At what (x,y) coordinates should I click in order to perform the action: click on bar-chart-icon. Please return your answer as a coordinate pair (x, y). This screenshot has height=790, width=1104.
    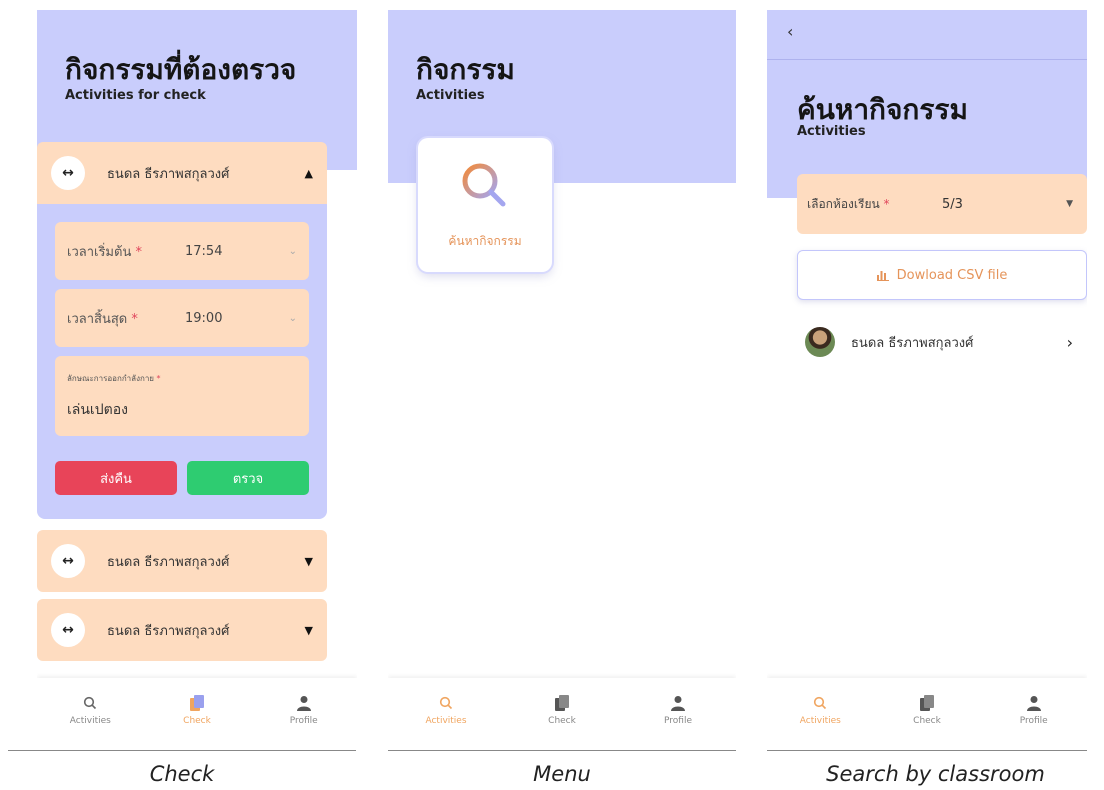
    Looking at the image, I should click on (882, 275).